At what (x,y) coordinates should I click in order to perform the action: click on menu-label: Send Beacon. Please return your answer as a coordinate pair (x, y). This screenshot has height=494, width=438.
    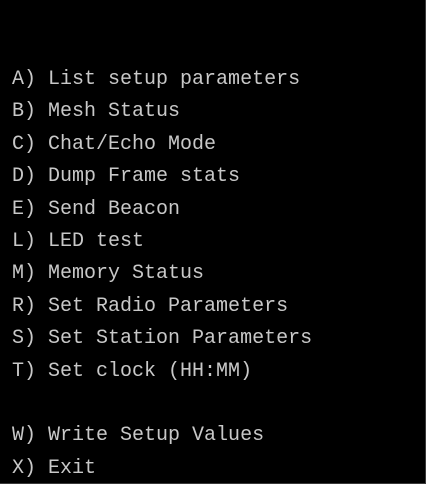
    Looking at the image, I should click on (114, 209).